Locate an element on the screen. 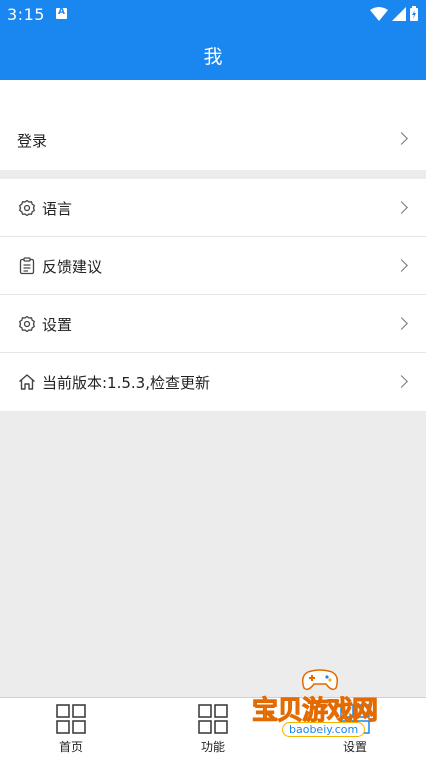  login-label: 登录 is located at coordinates (32, 141).